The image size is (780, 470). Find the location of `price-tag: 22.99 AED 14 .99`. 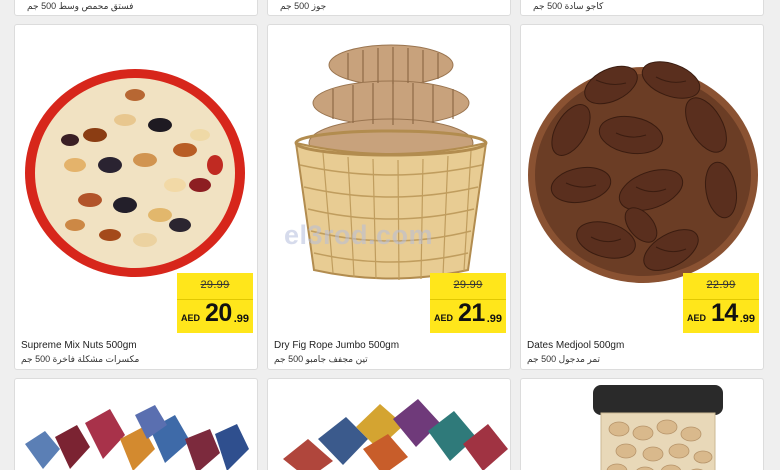

price-tag: 22.99 AED 14 .99 is located at coordinates (721, 303).